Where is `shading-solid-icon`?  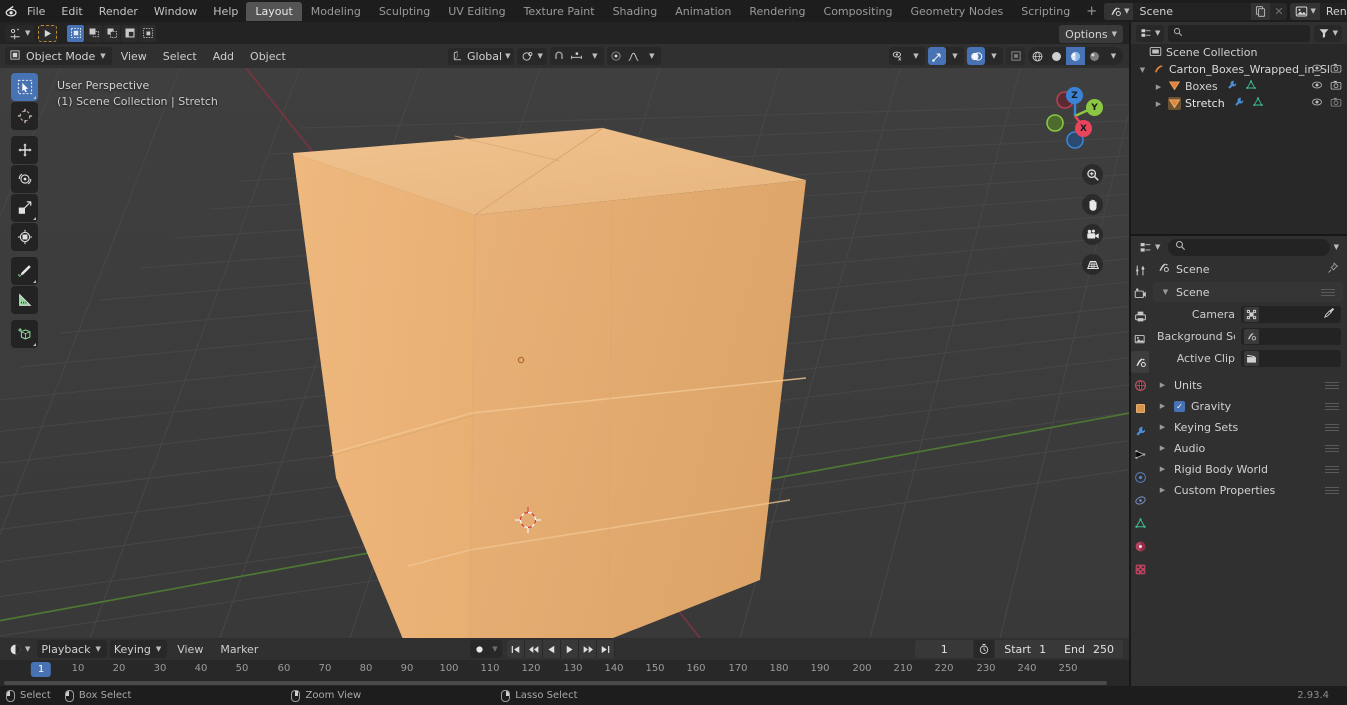 shading-solid-icon is located at coordinates (1056, 56).